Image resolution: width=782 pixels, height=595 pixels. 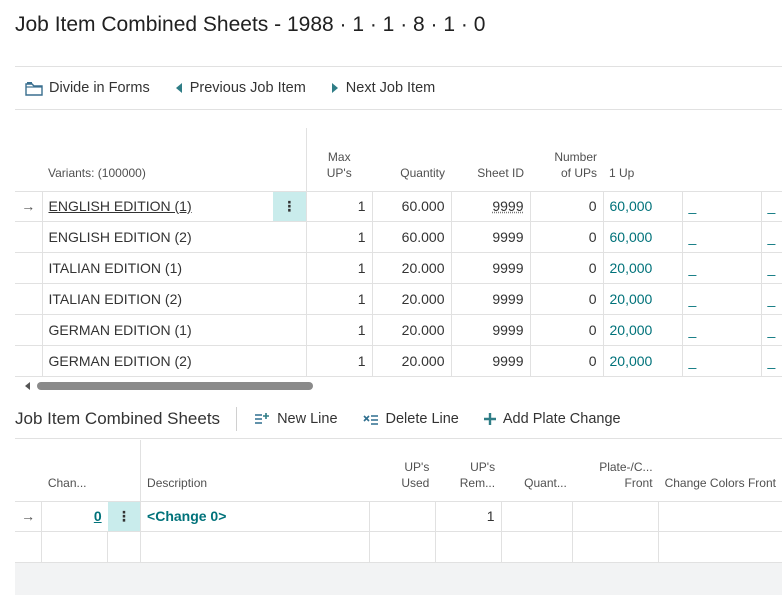 I want to click on col-variants: Variants: (100000), so click(x=157, y=159).